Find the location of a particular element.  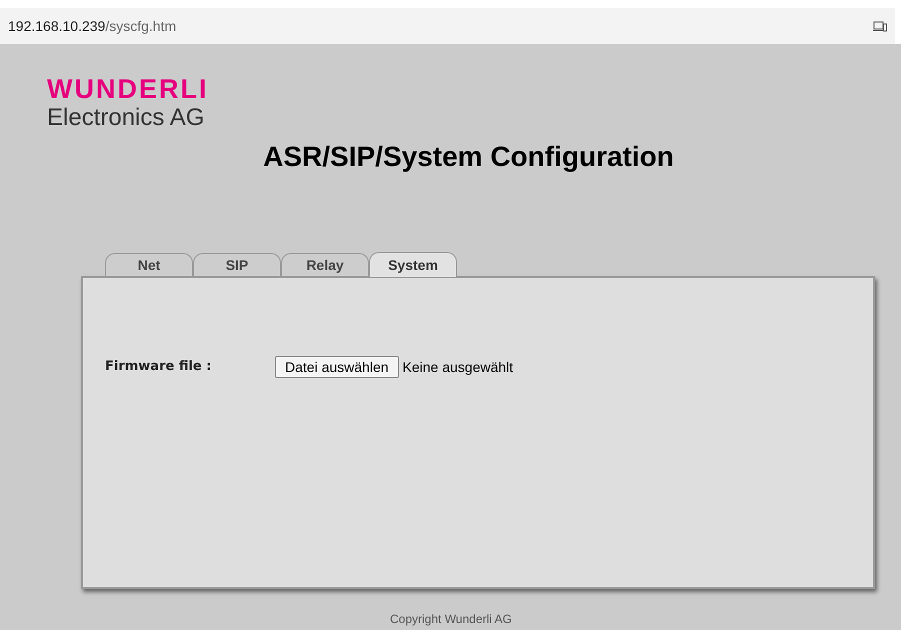

url-text: 192.168.10.239/syscfg.htm is located at coordinates (92, 26).